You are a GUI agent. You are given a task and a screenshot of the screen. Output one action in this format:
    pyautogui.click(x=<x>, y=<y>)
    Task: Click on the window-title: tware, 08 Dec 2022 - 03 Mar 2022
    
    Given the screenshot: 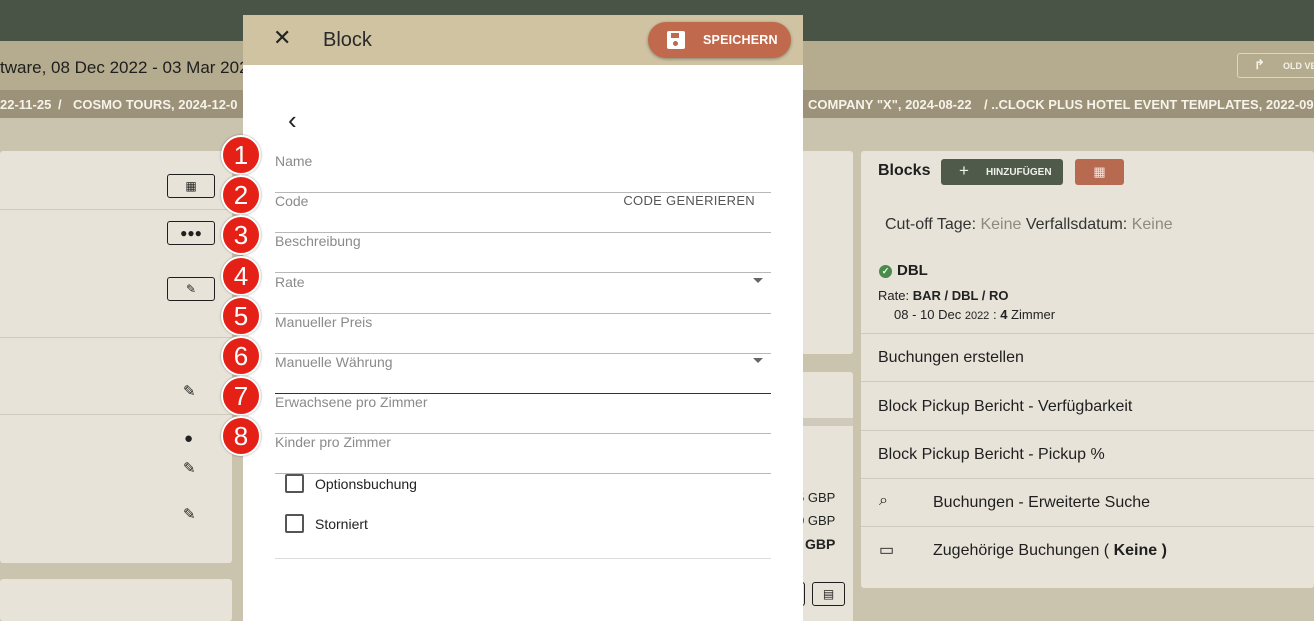 What is the action you would take?
    pyautogui.click(x=129, y=67)
    